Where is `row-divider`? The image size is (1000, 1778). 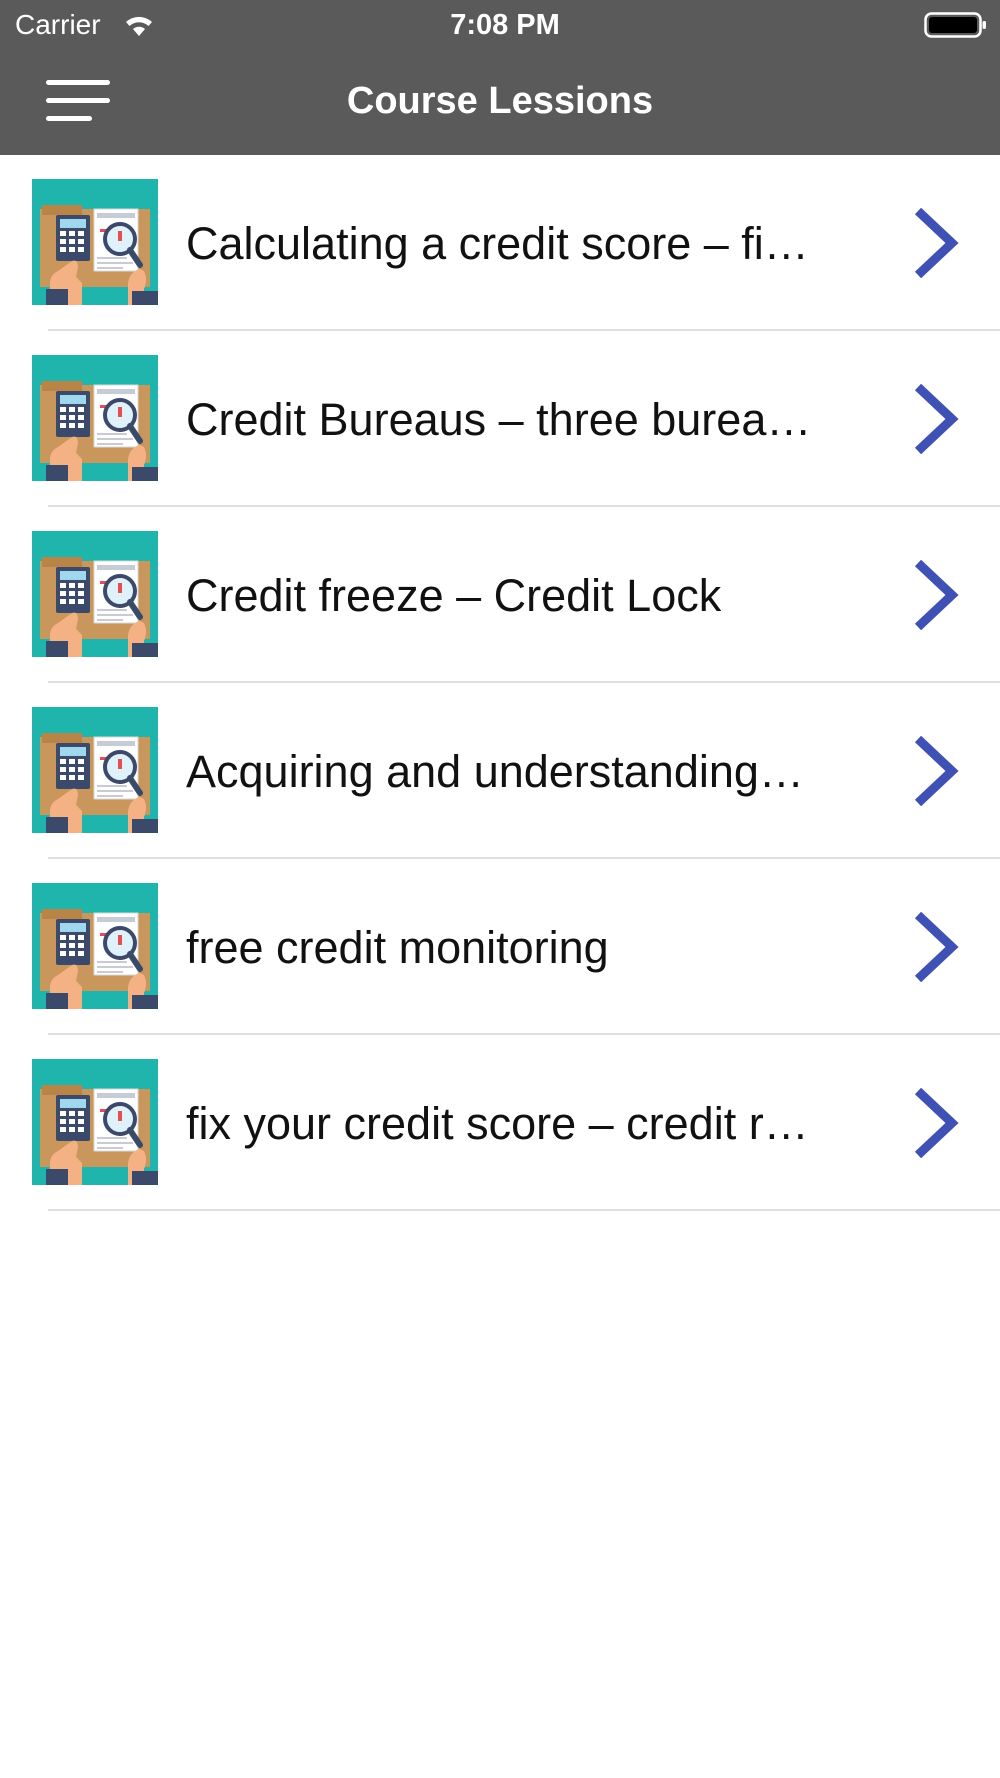
row-divider is located at coordinates (524, 1210).